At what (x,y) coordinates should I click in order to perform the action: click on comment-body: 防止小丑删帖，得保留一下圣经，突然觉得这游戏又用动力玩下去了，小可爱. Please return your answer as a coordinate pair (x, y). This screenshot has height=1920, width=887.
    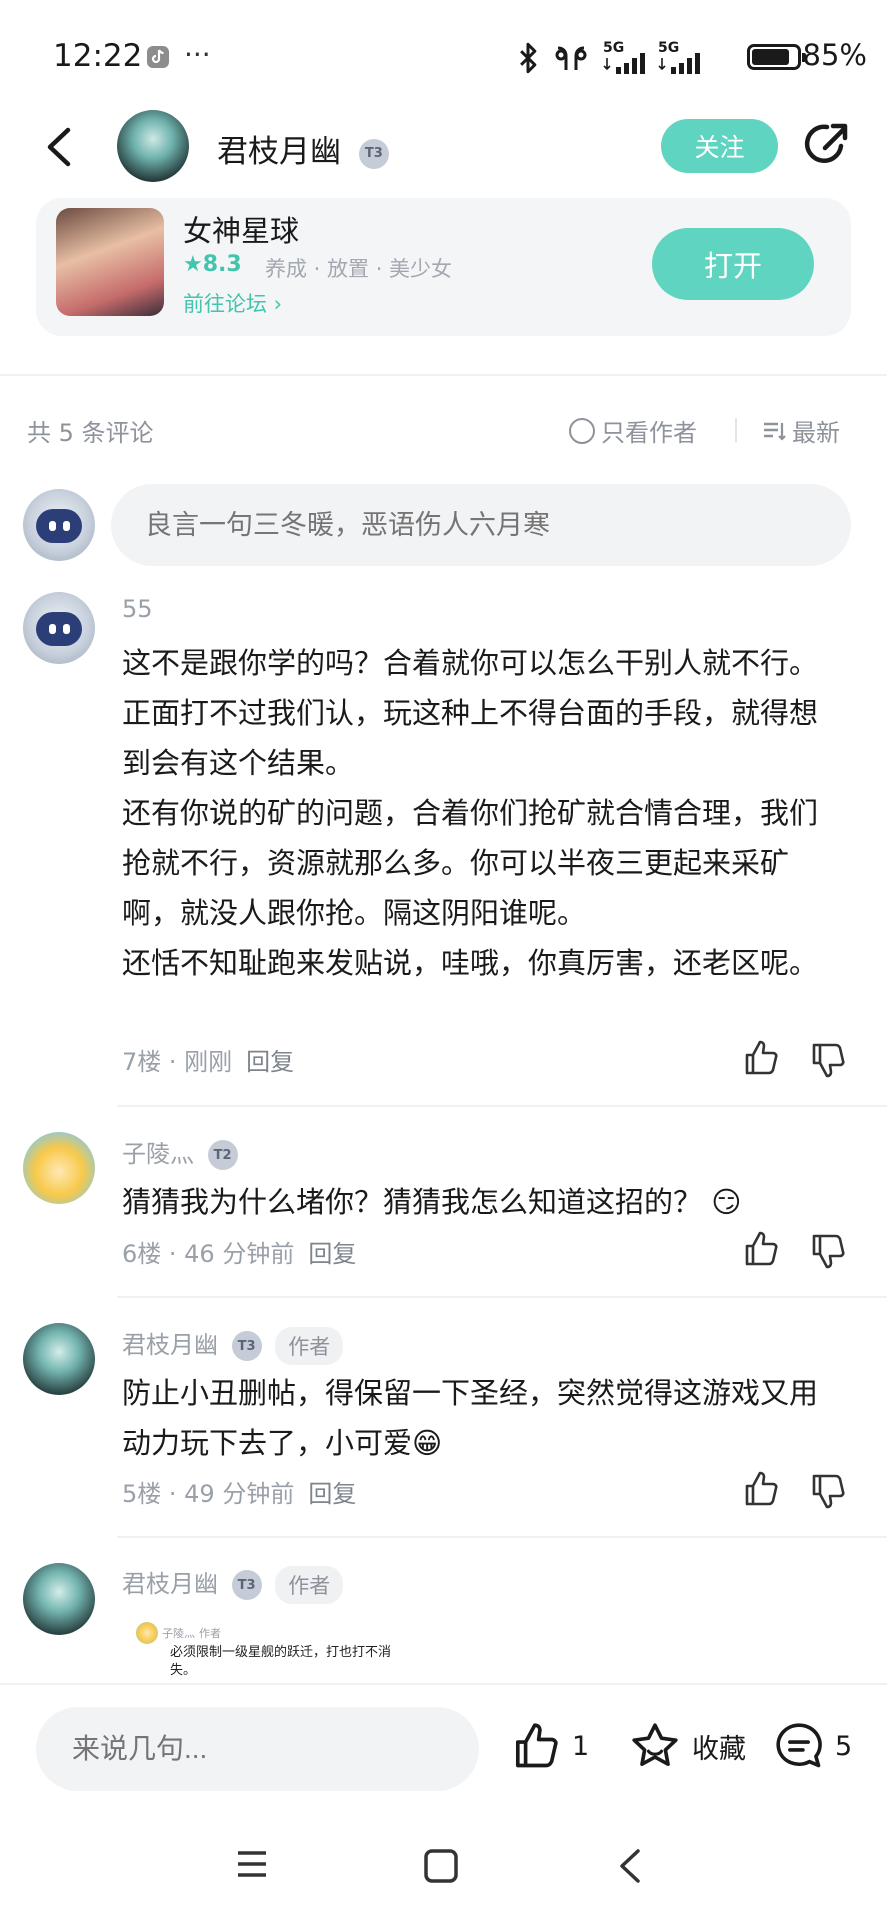
    Looking at the image, I should click on (470, 1418).